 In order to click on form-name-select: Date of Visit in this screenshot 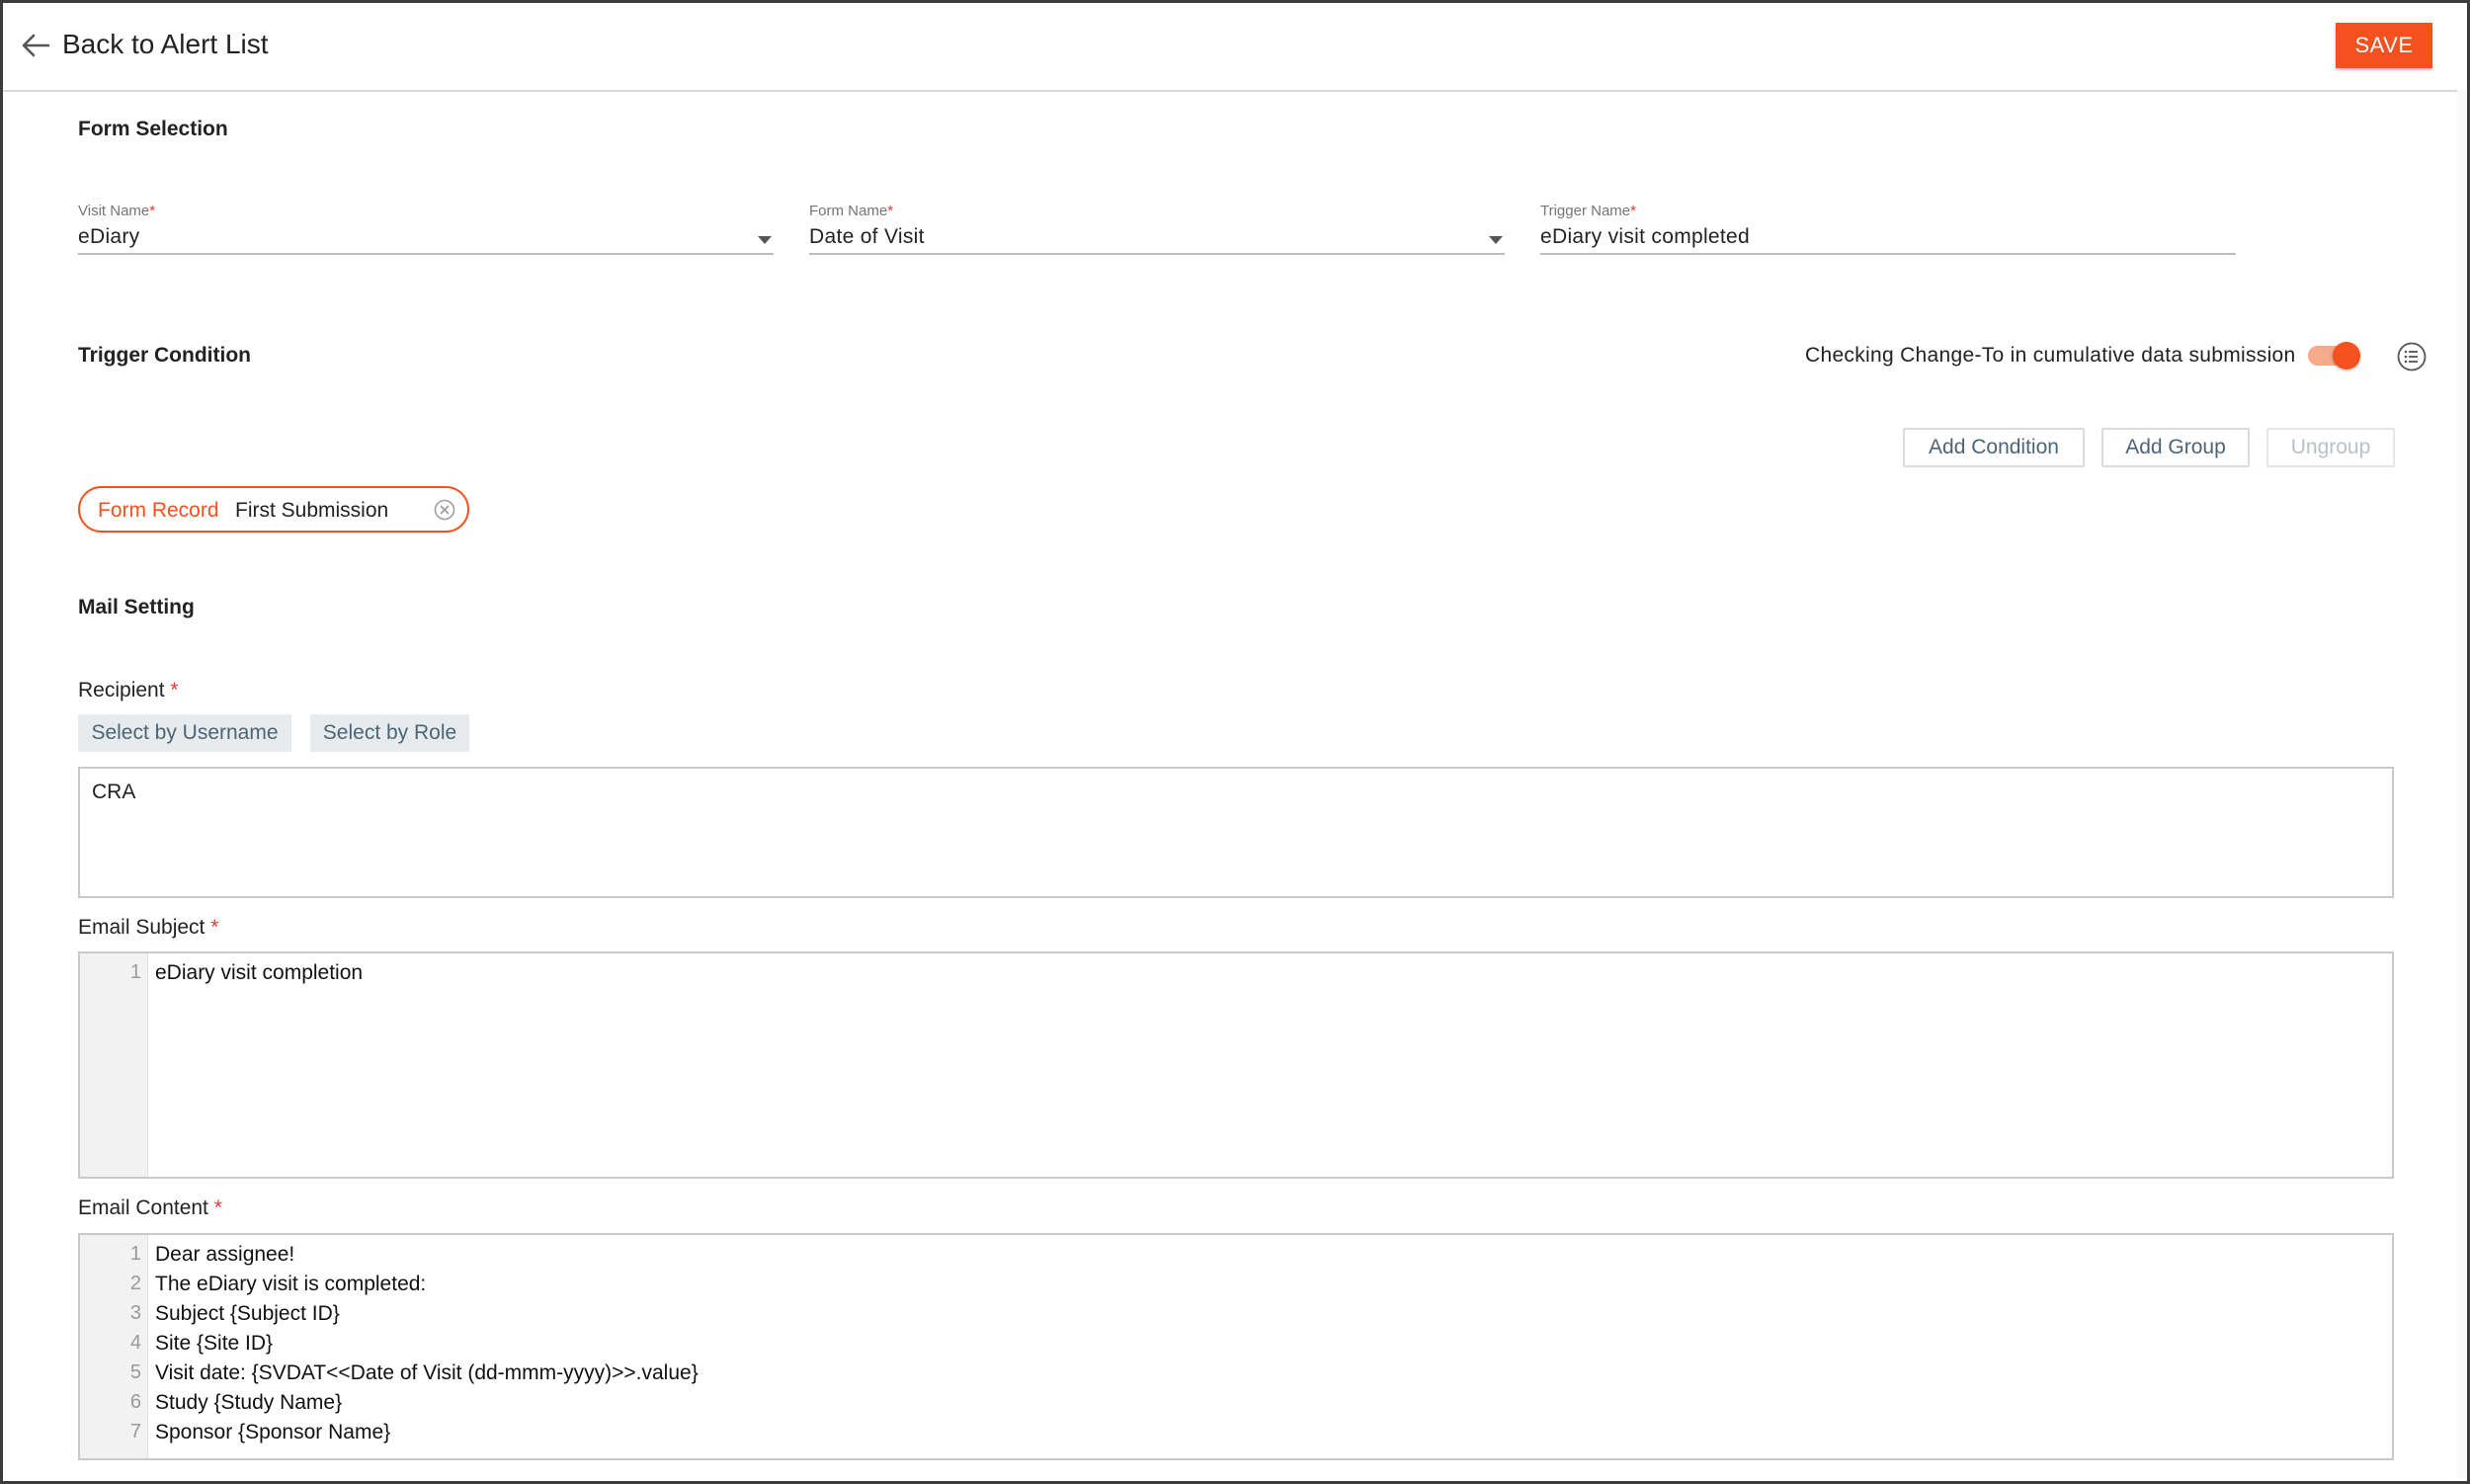, I will do `click(867, 237)`.